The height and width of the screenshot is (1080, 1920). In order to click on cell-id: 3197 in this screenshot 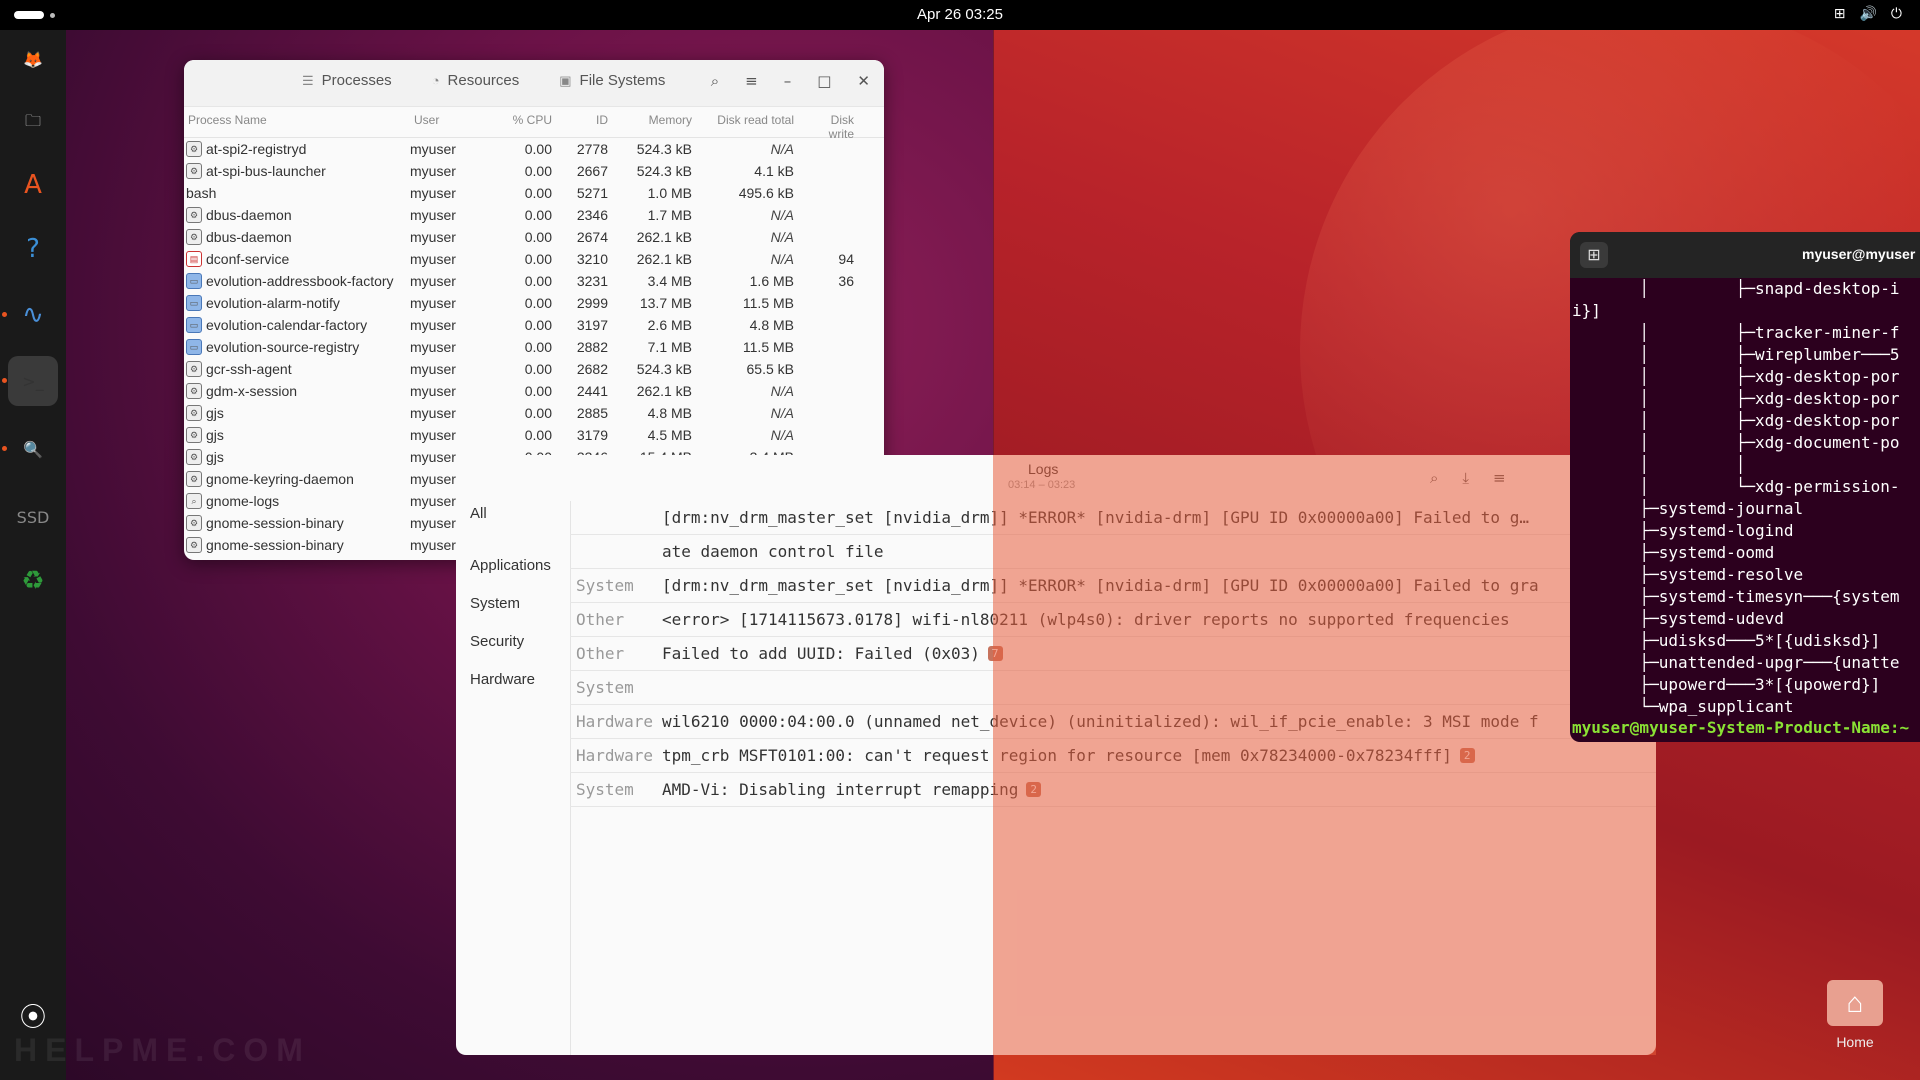, I will do `click(592, 325)`.